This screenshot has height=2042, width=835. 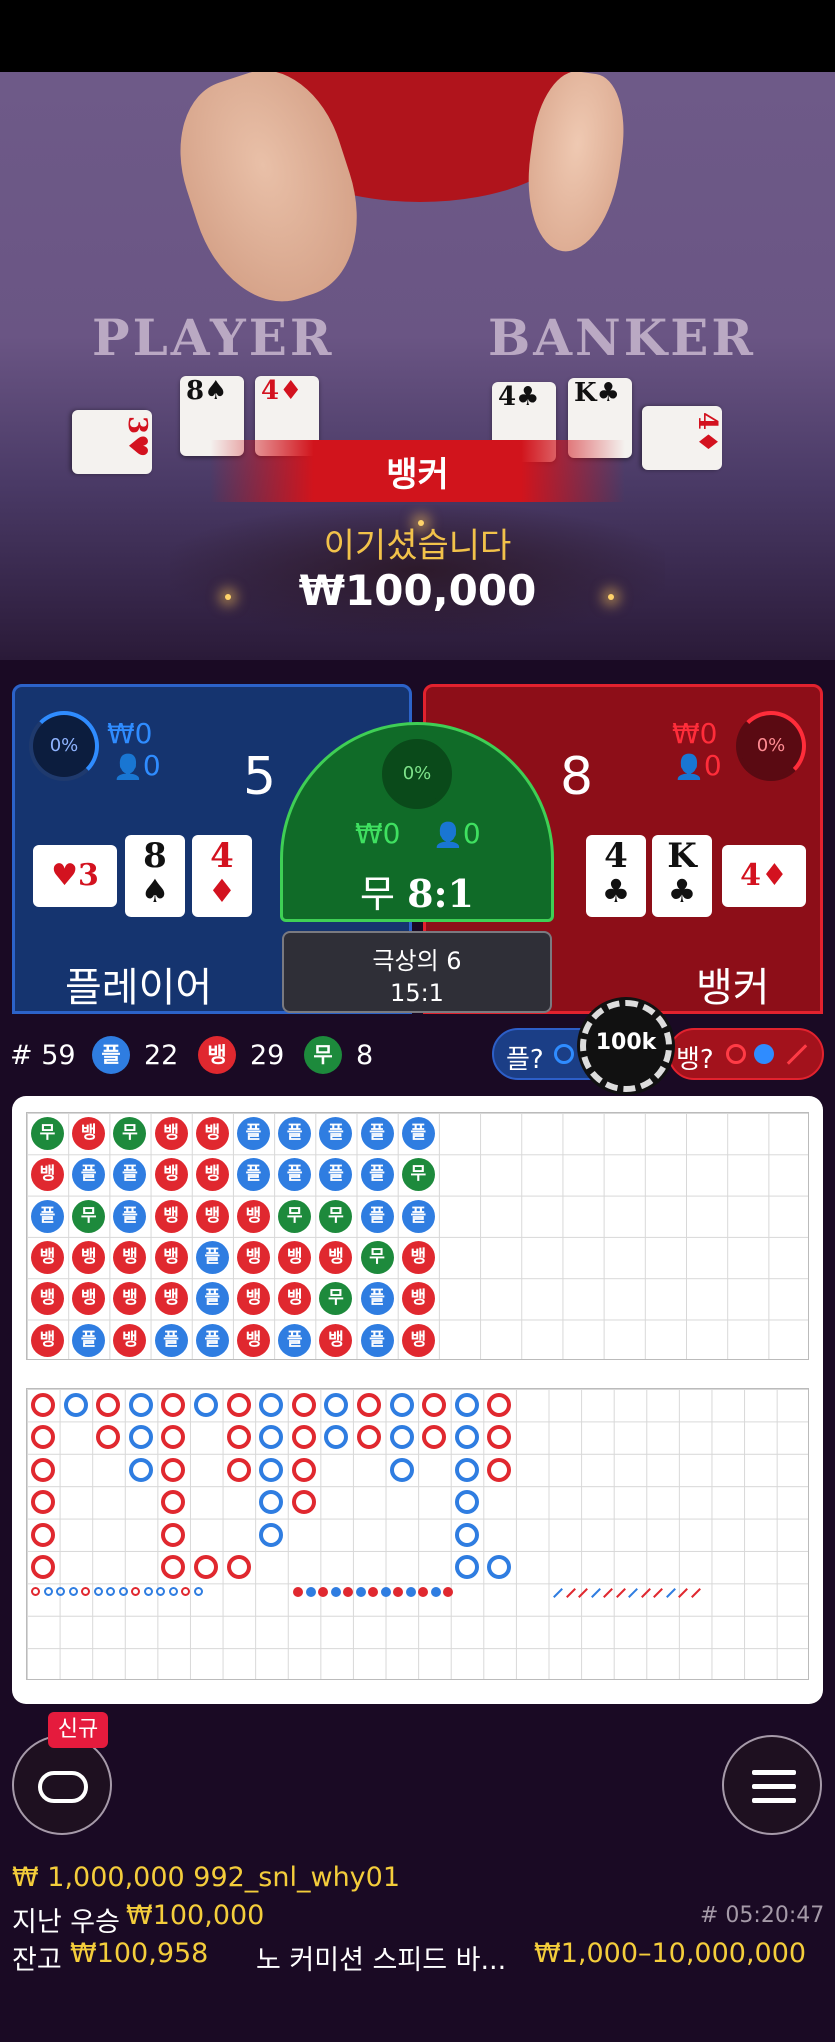 I want to click on table-card-banker-3: 4♦, so click(x=682, y=438).